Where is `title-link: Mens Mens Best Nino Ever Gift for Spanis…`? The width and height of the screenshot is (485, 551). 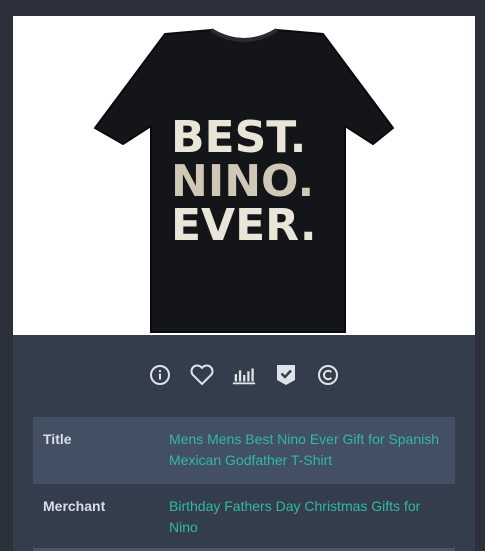
title-link: Mens Mens Best Nino Ever Gift for Spanis… is located at coordinates (304, 449).